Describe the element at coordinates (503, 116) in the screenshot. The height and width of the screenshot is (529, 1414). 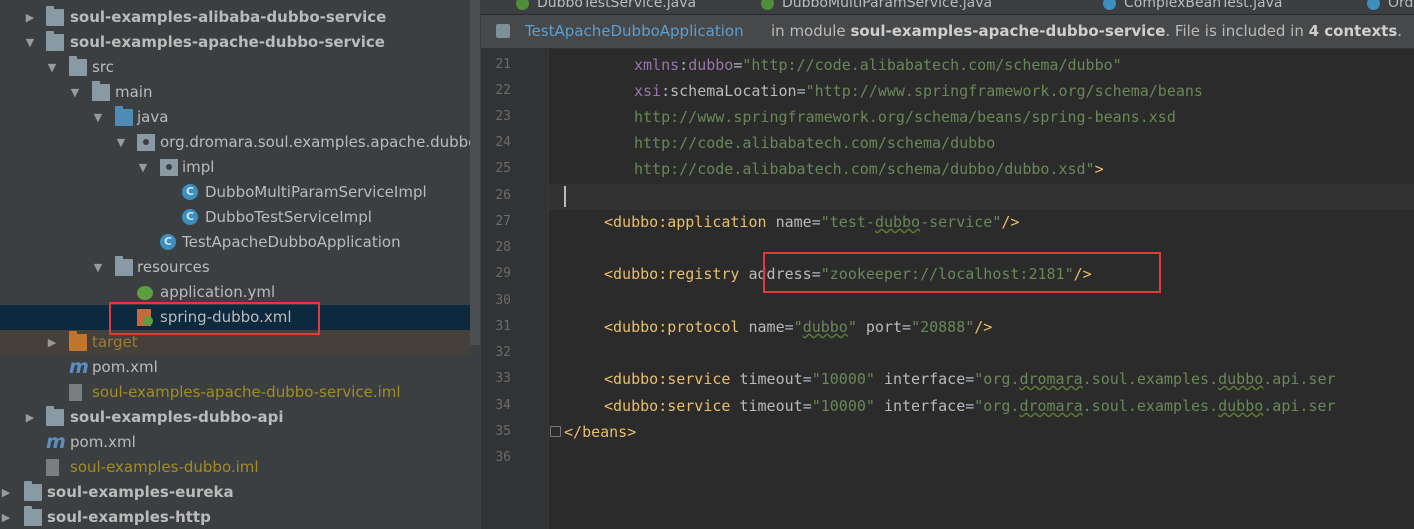
I see `line-number: 23` at that location.